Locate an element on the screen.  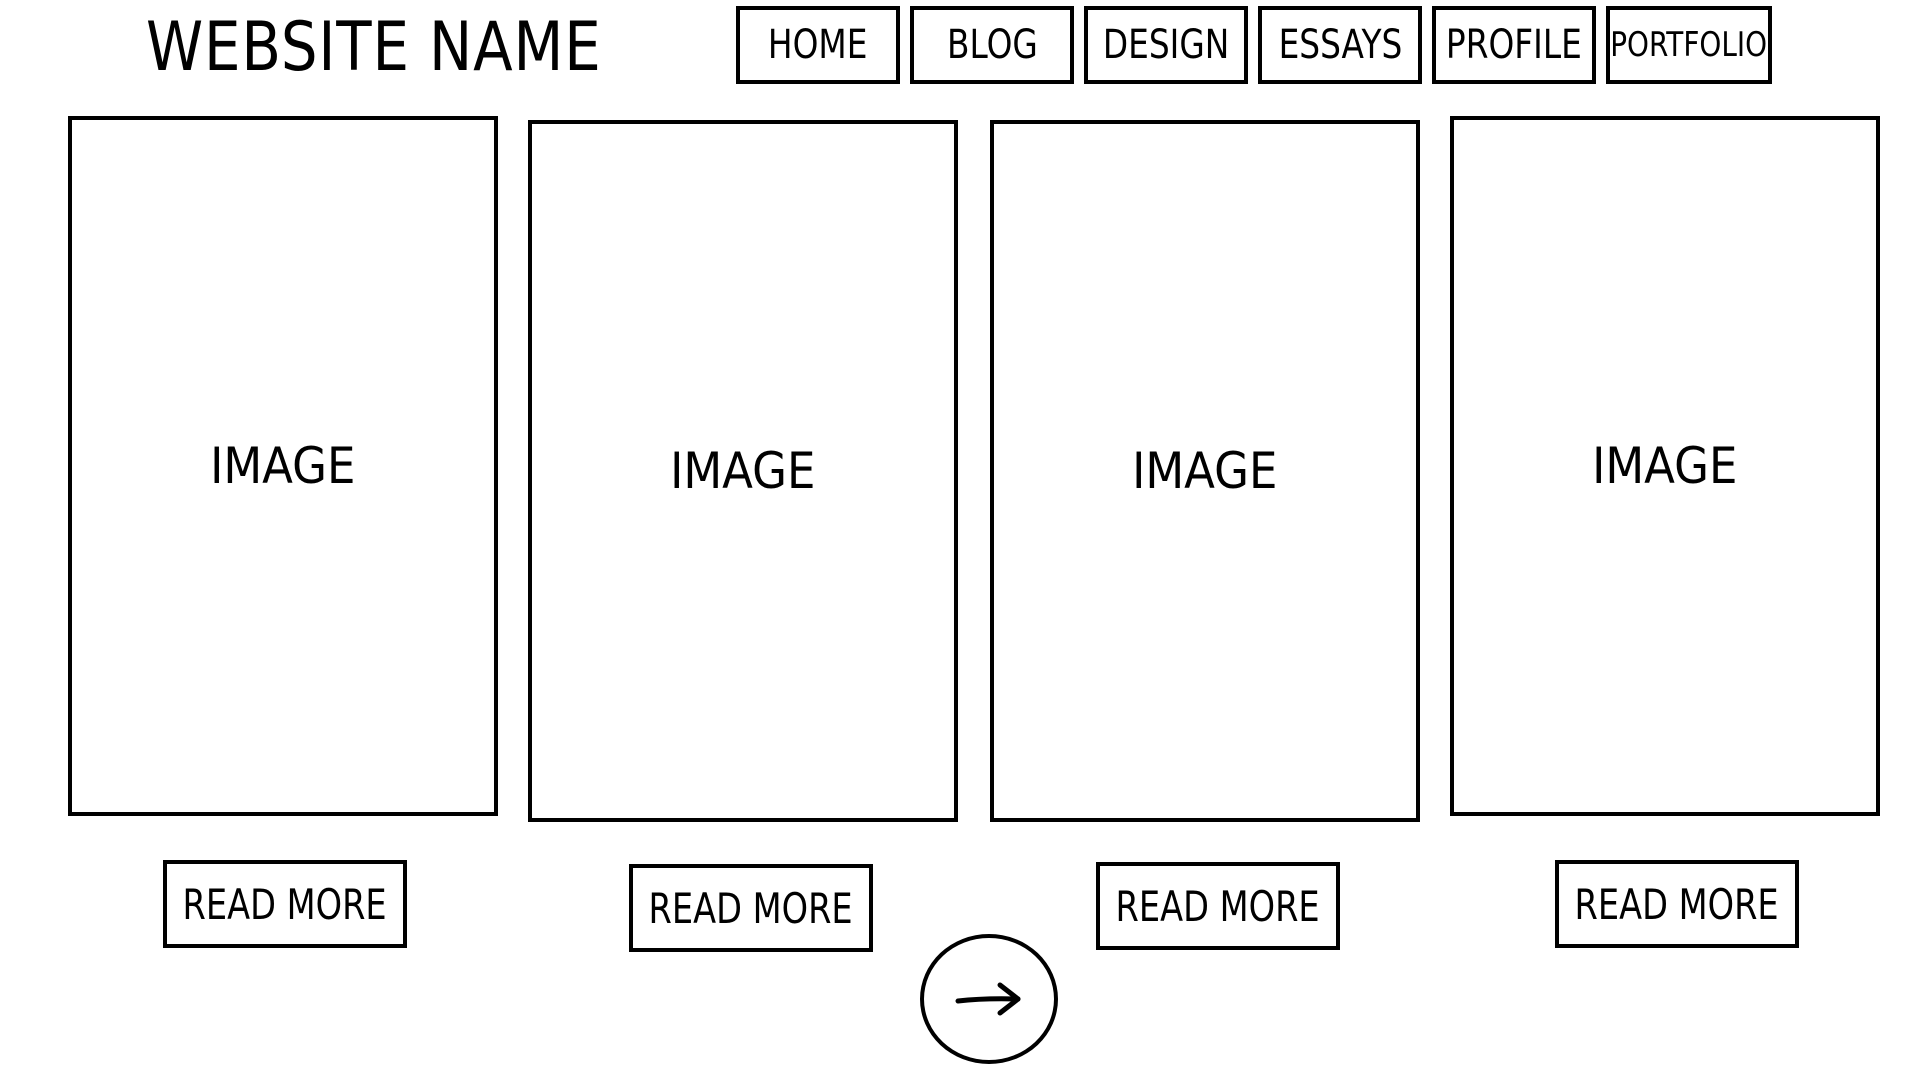
card-1-image-label: IMAGE is located at coordinates (283, 466).